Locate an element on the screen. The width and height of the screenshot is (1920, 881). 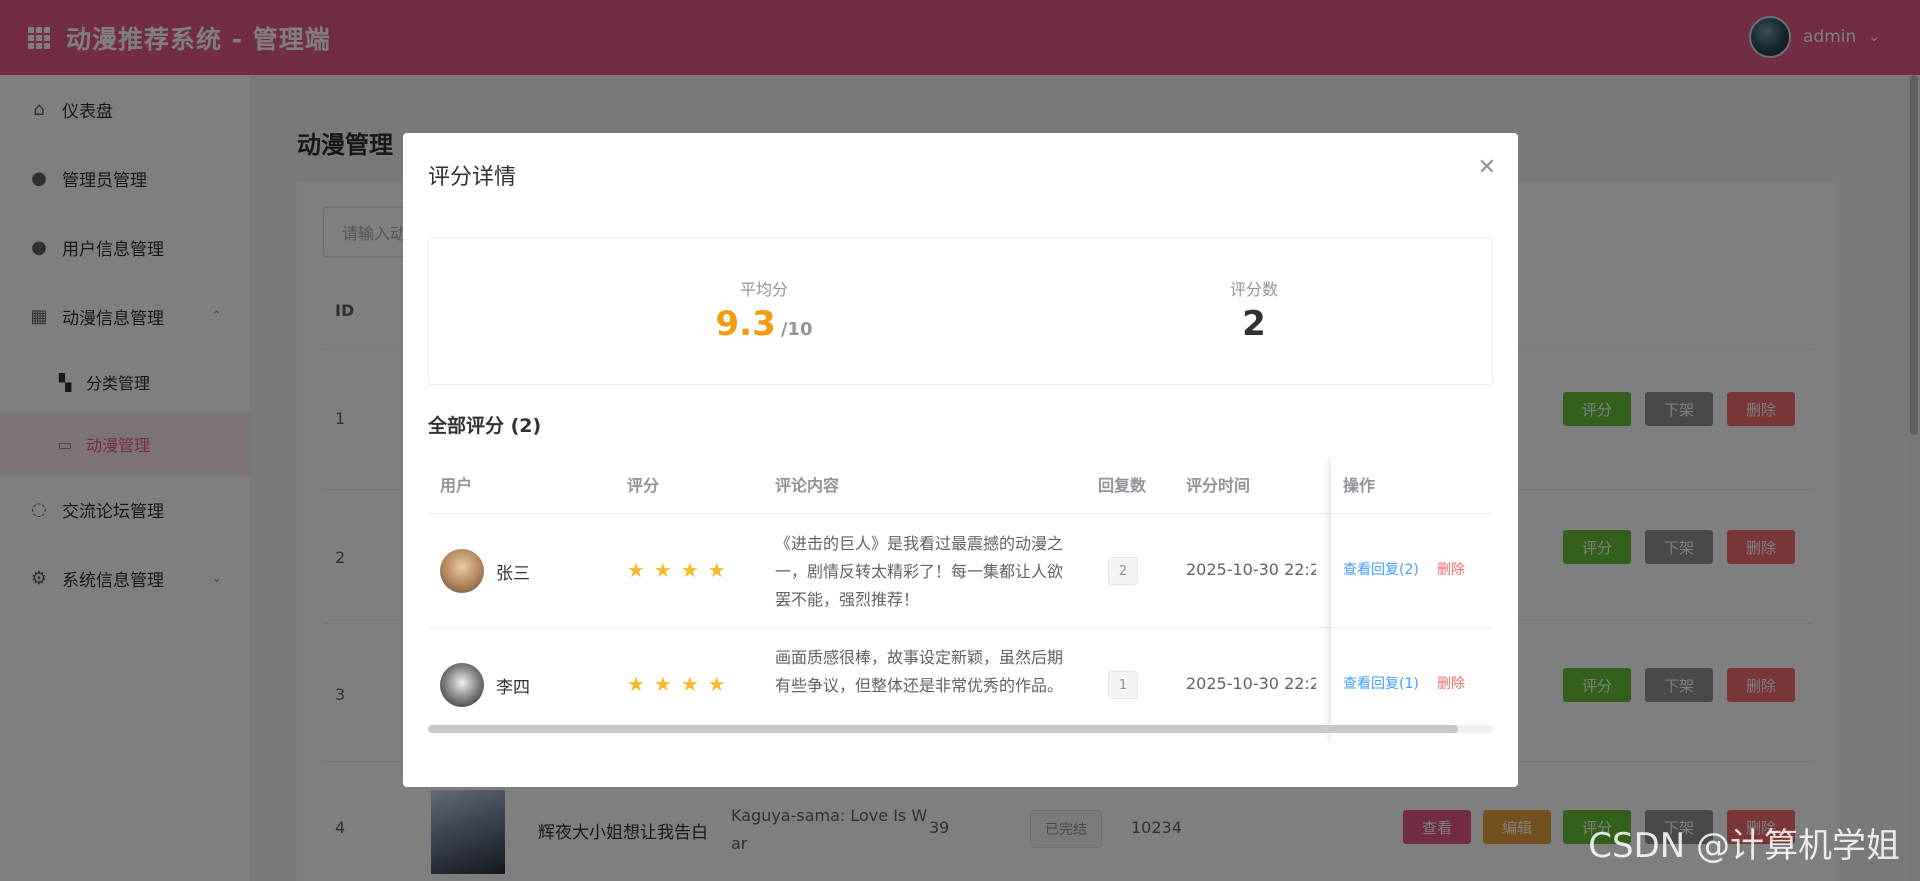
rater-name: 张三 is located at coordinates (513, 574).